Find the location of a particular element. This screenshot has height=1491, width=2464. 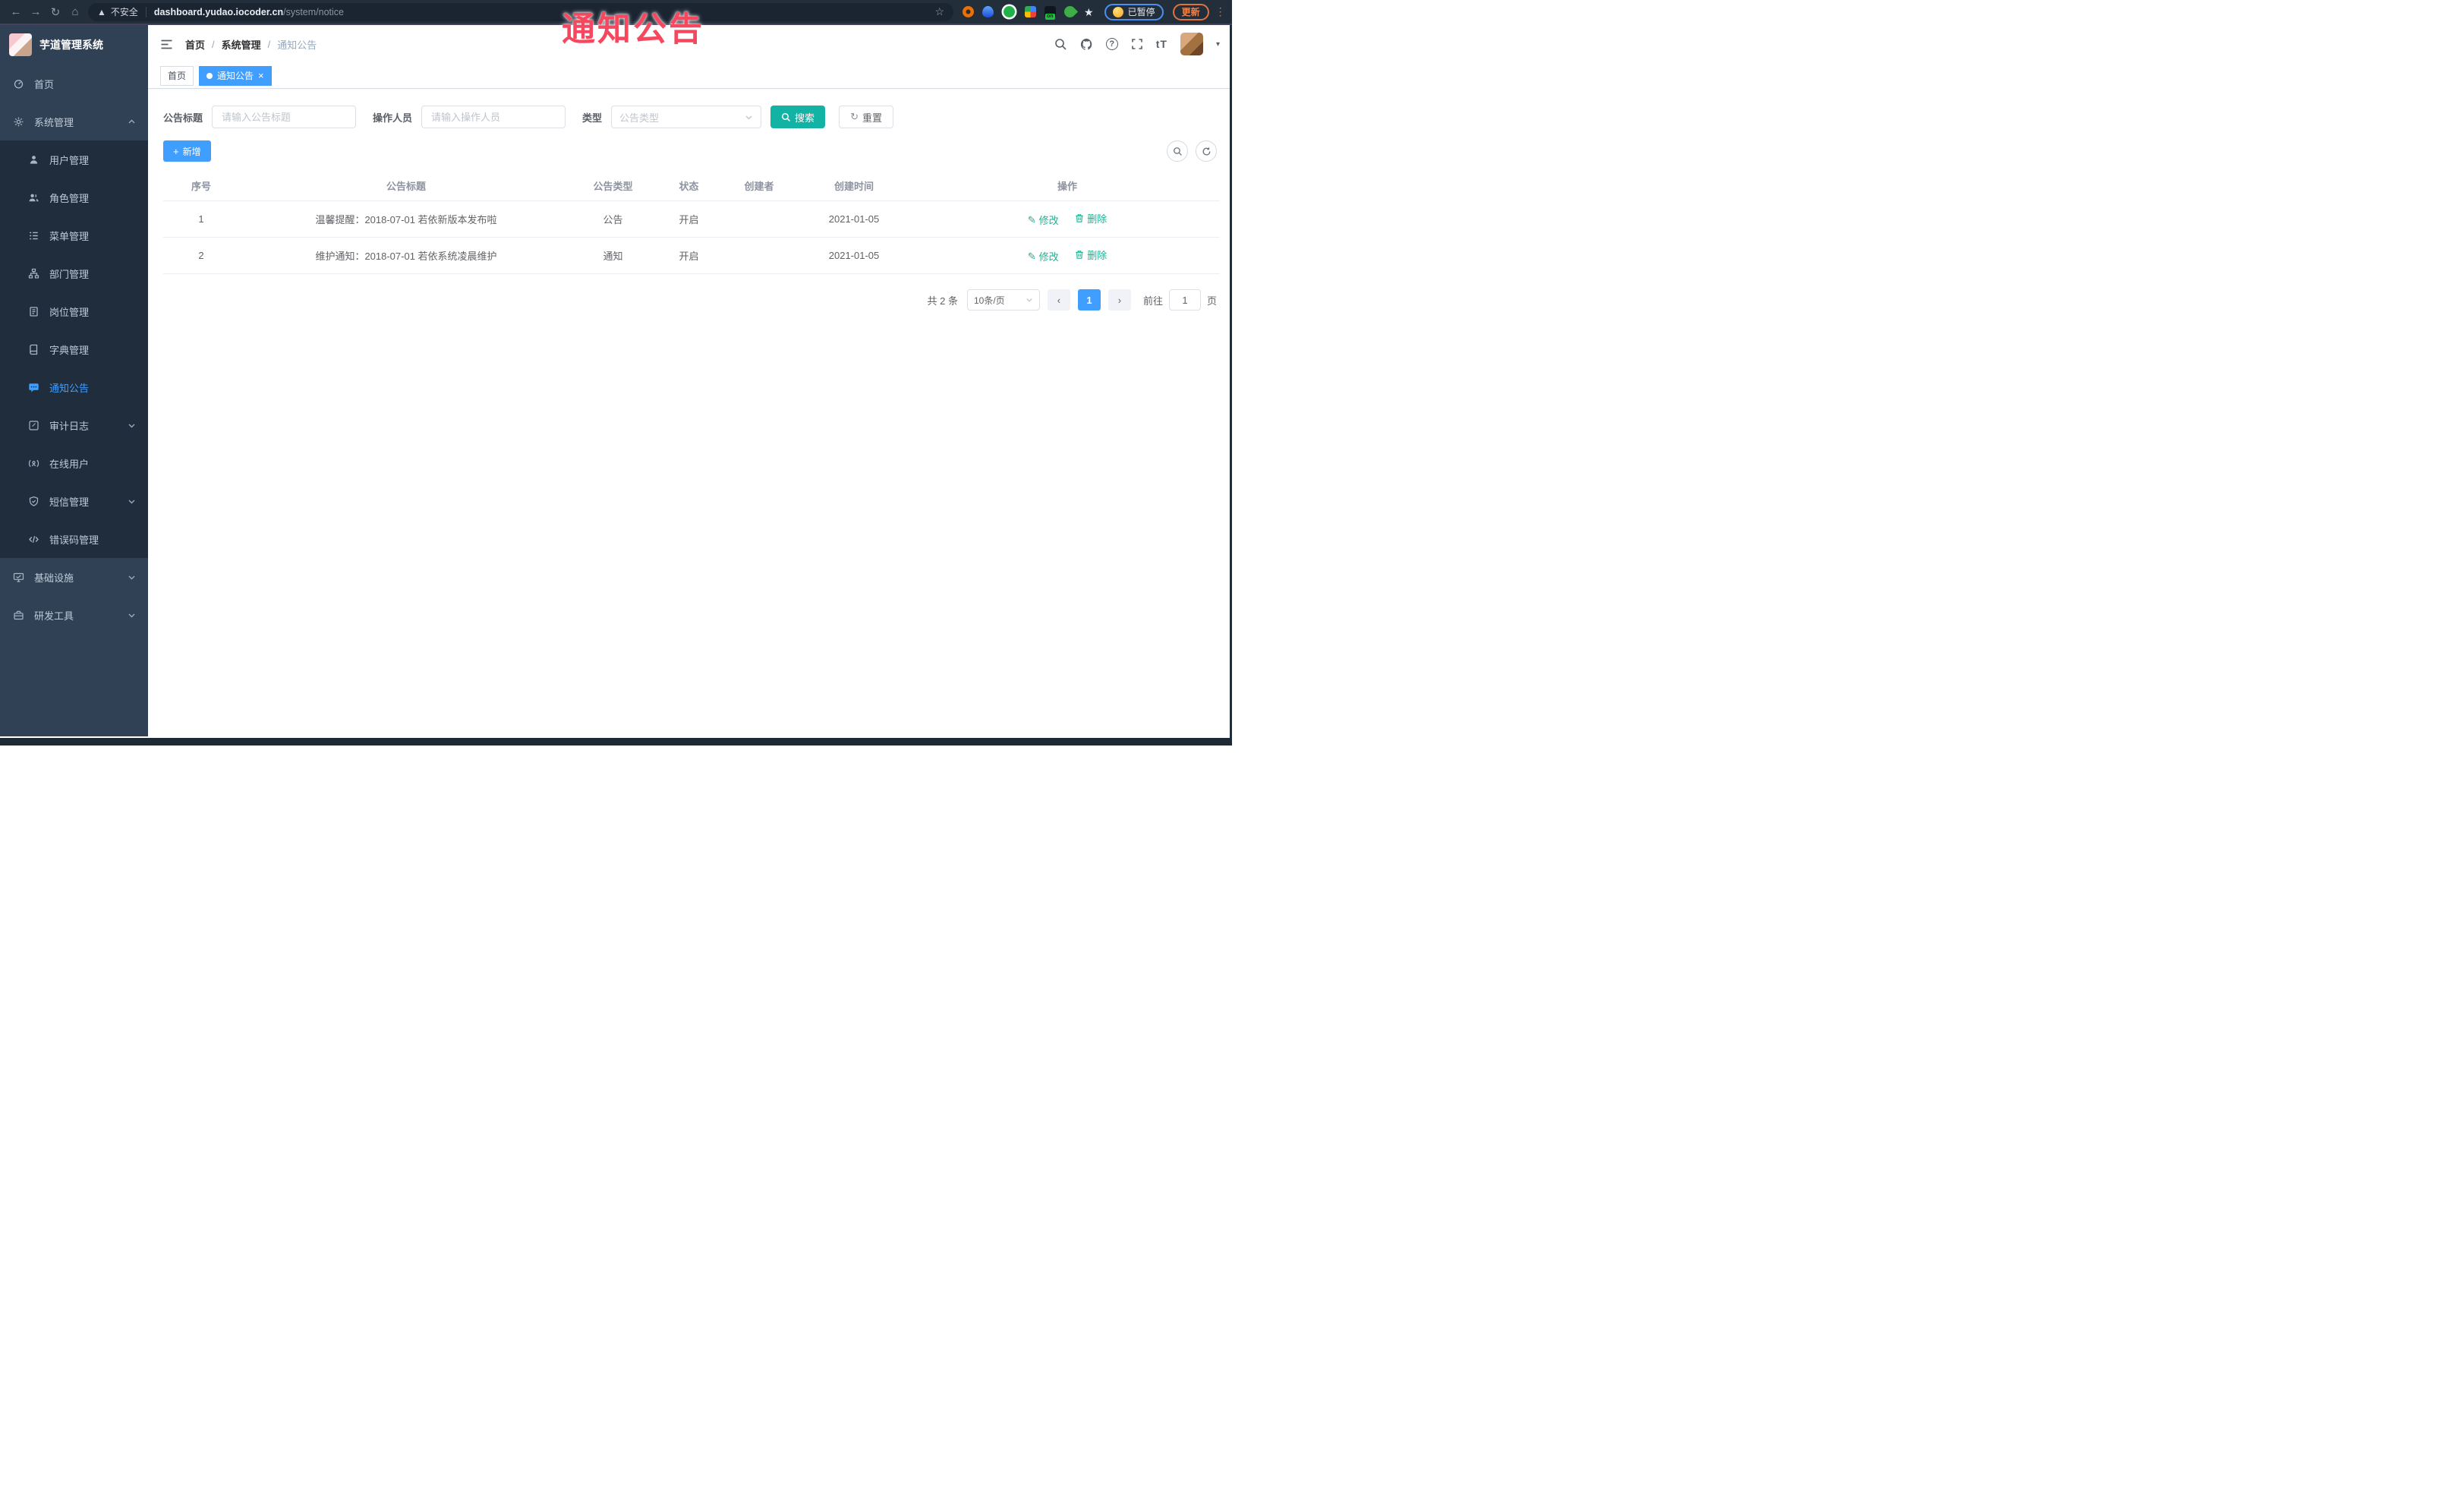

sidebar-item-departments: 部门管理 is located at coordinates (74, 273).